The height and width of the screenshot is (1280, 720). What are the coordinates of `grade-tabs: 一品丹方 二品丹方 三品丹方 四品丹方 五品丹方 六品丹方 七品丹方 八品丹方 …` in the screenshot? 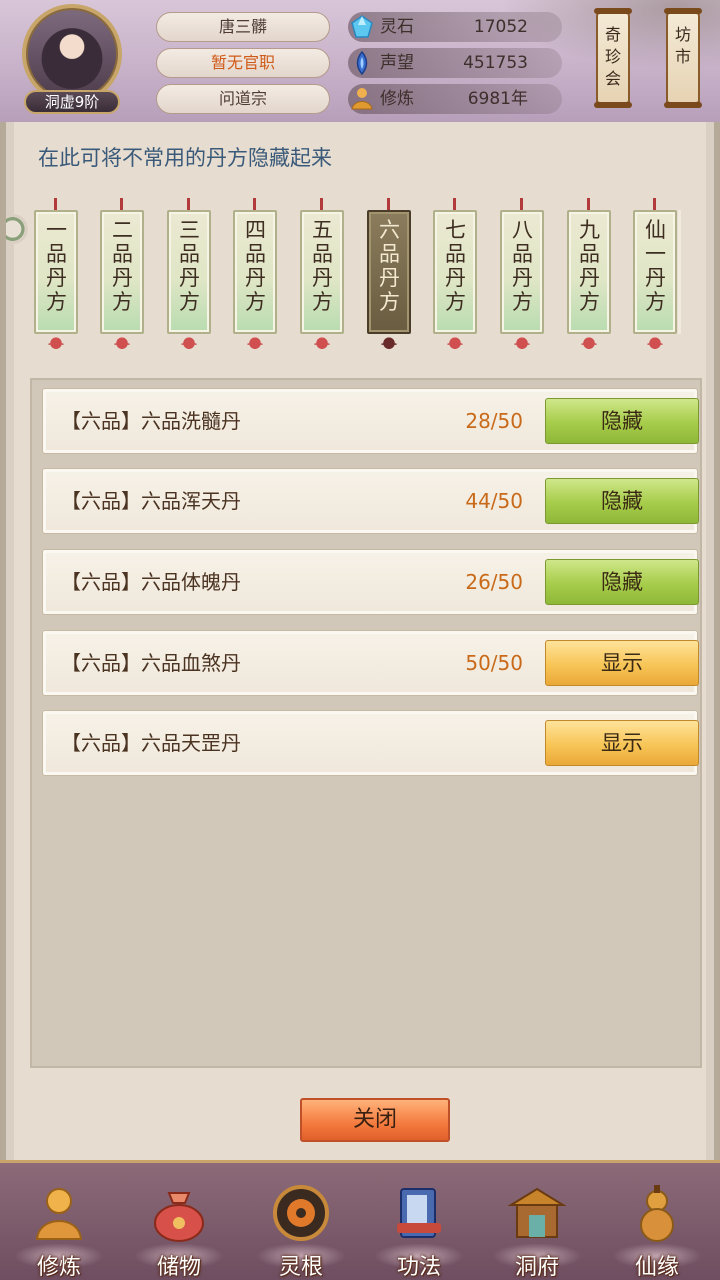 It's located at (370, 283).